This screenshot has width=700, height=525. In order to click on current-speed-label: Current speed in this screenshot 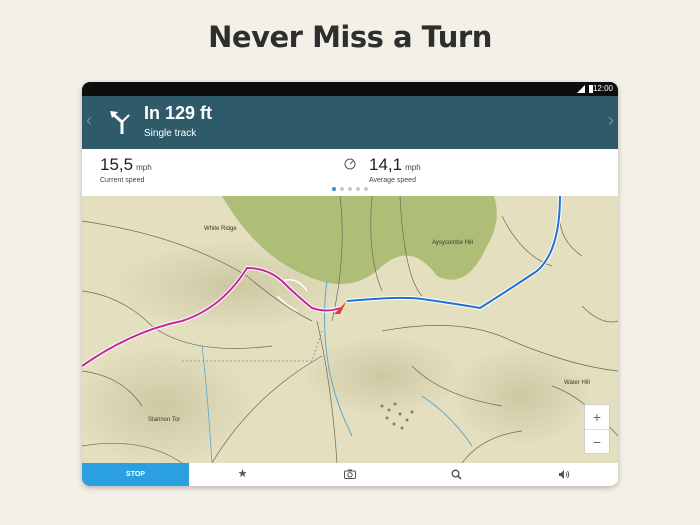, I will do `click(122, 180)`.